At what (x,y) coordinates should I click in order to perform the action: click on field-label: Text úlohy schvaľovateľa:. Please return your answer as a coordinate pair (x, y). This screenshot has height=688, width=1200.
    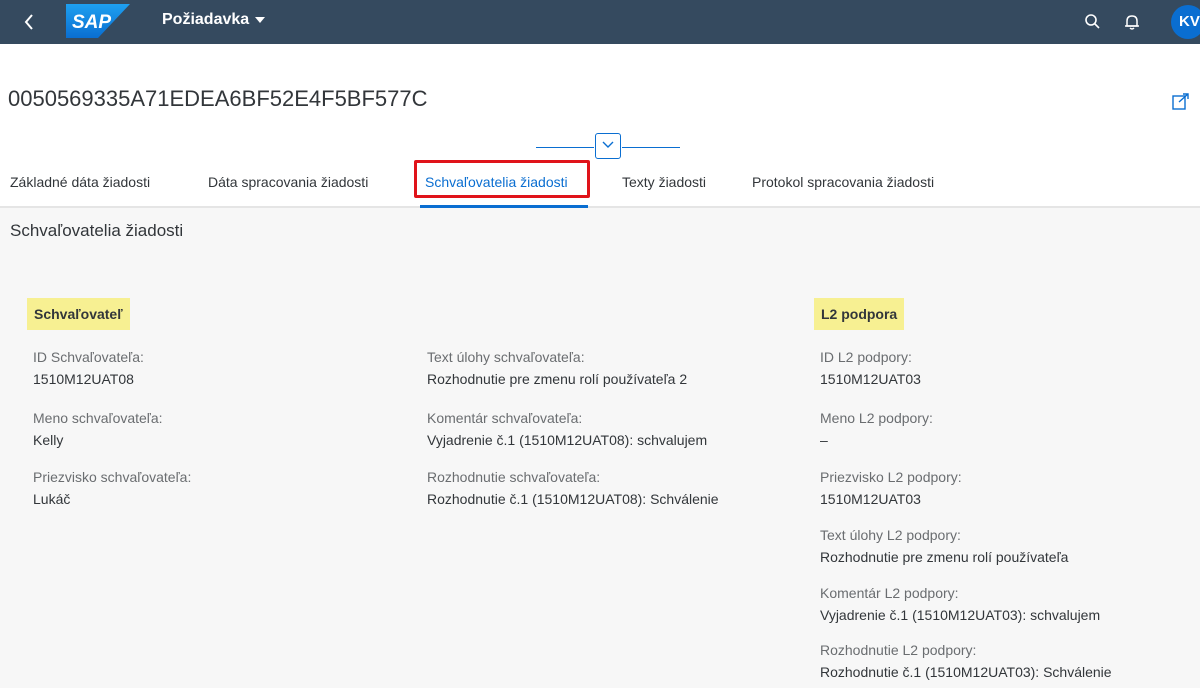
    Looking at the image, I should click on (506, 357).